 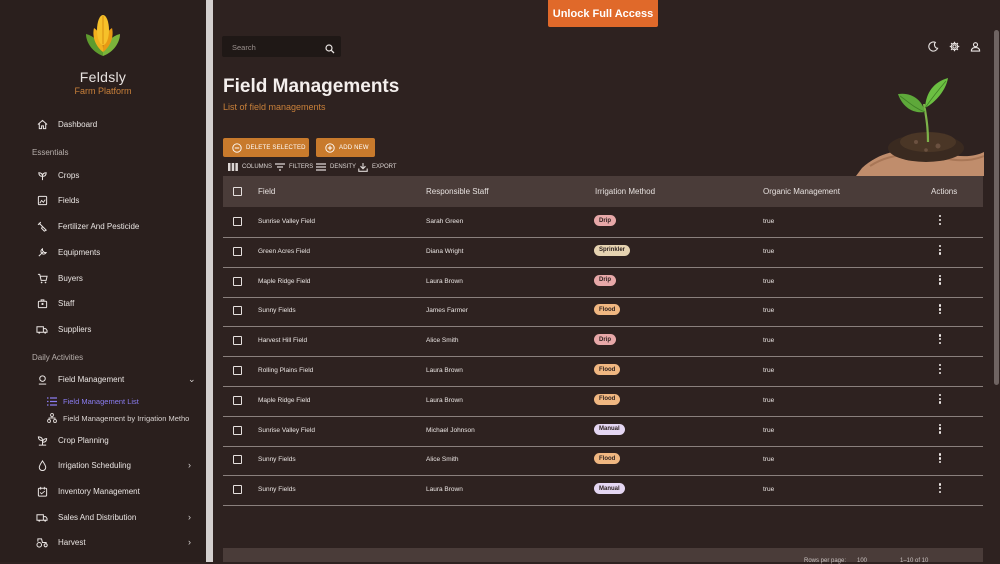 I want to click on sidebar-item-fields: Fields, so click(x=103, y=200).